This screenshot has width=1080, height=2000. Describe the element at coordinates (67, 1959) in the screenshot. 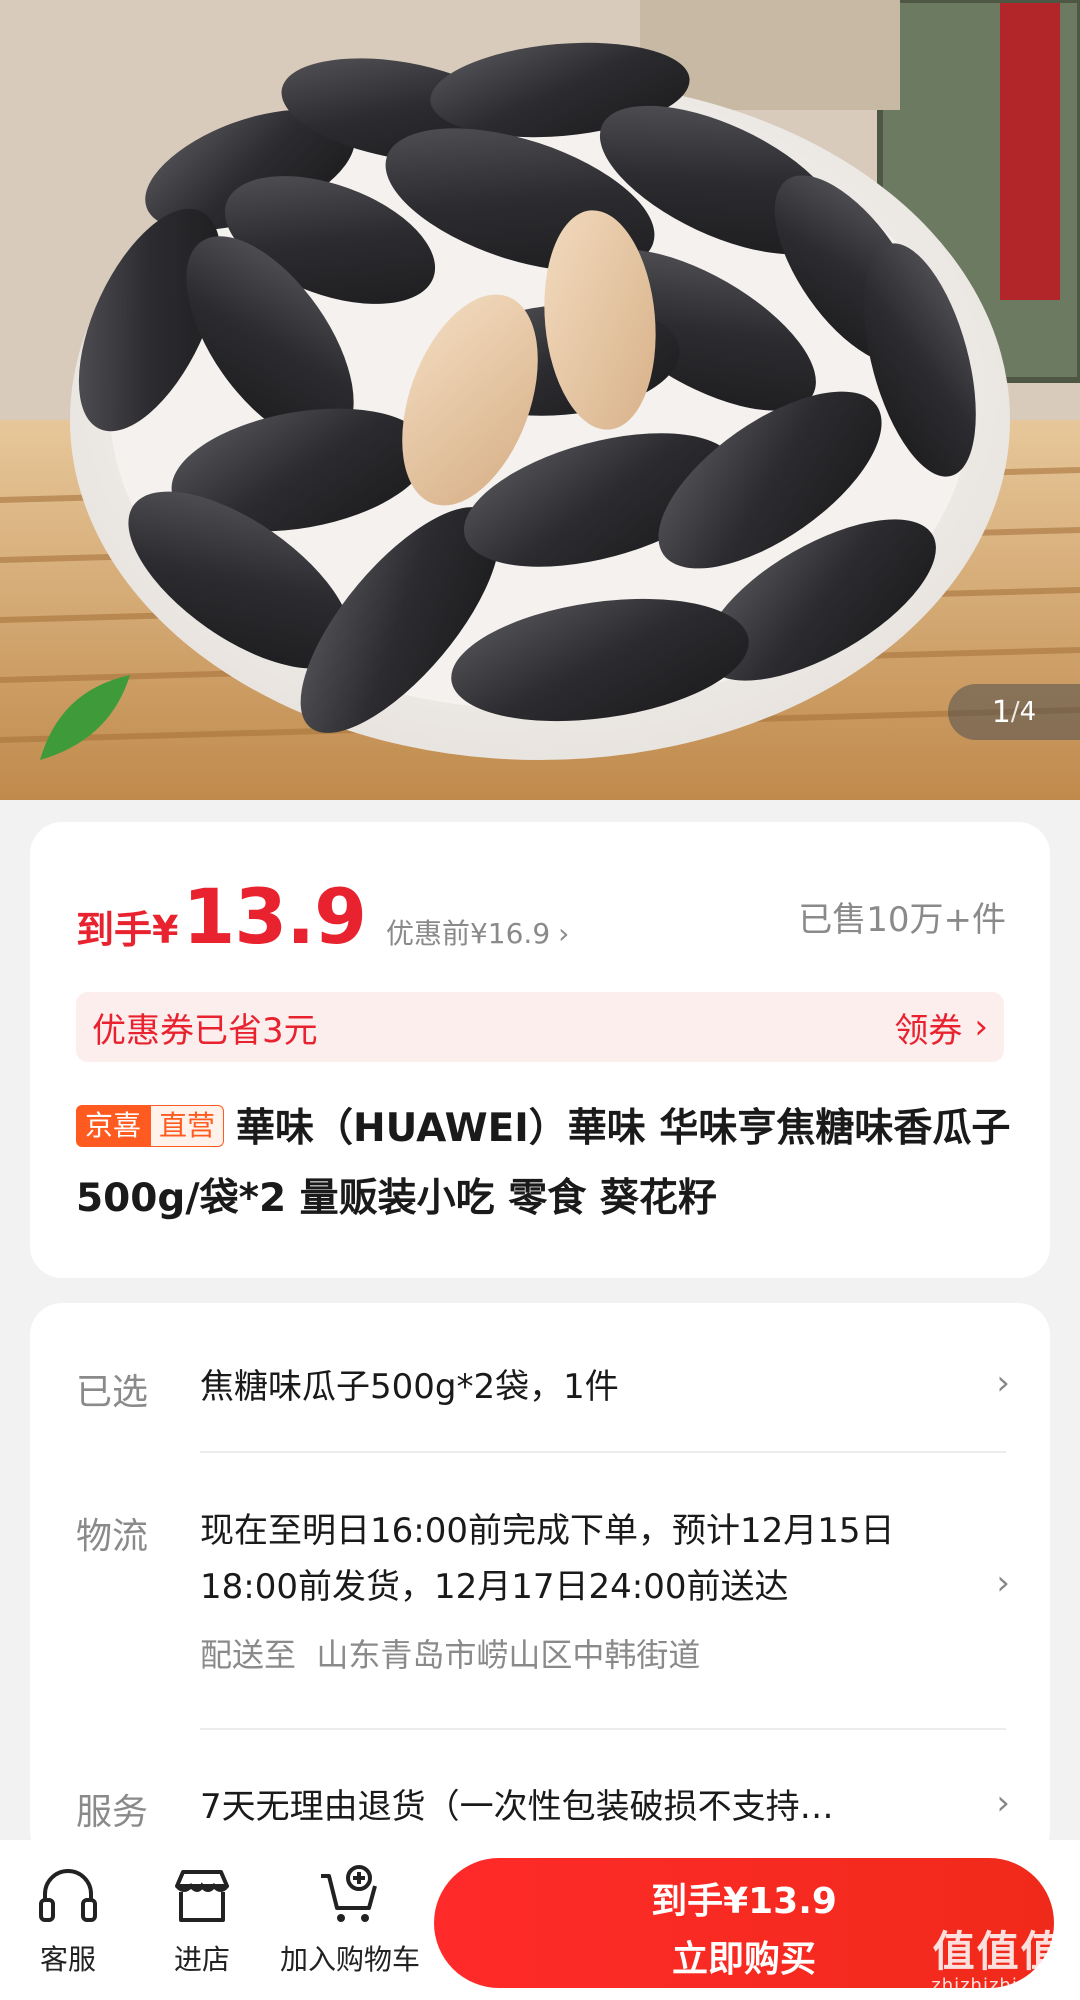

I see `customer-service-label: 客服` at that location.